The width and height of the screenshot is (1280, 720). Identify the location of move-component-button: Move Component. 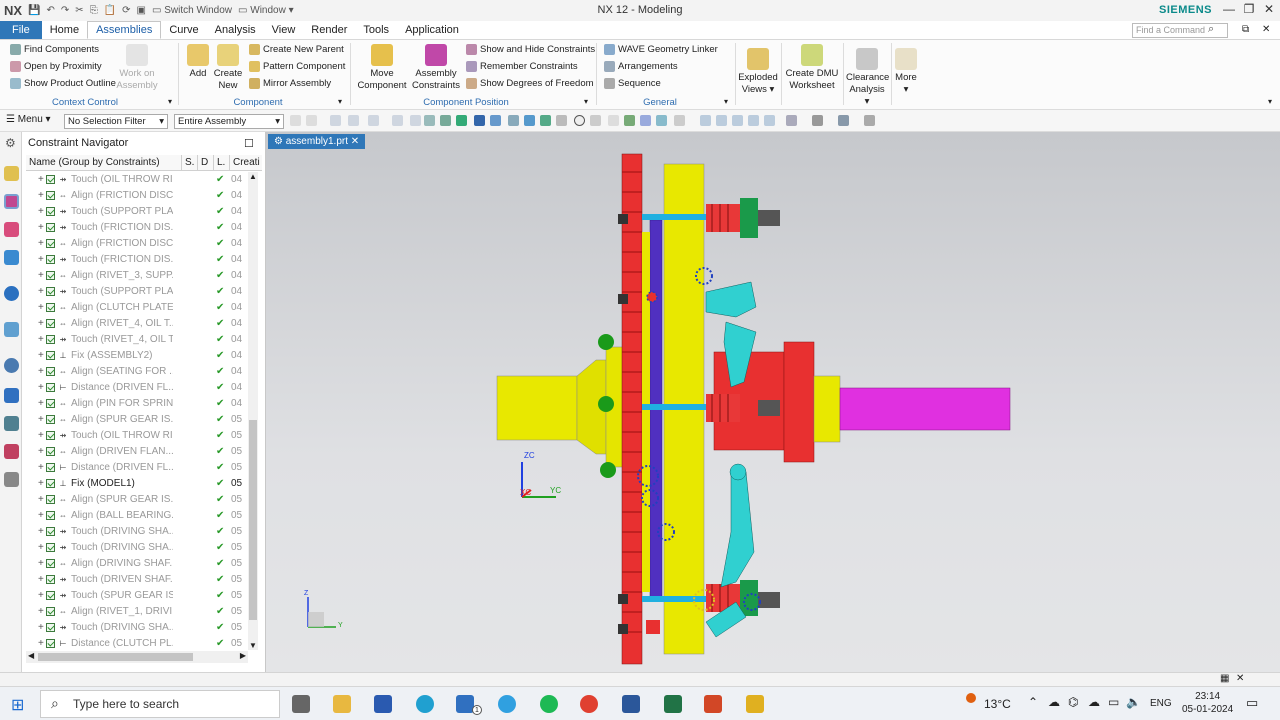
(382, 68).